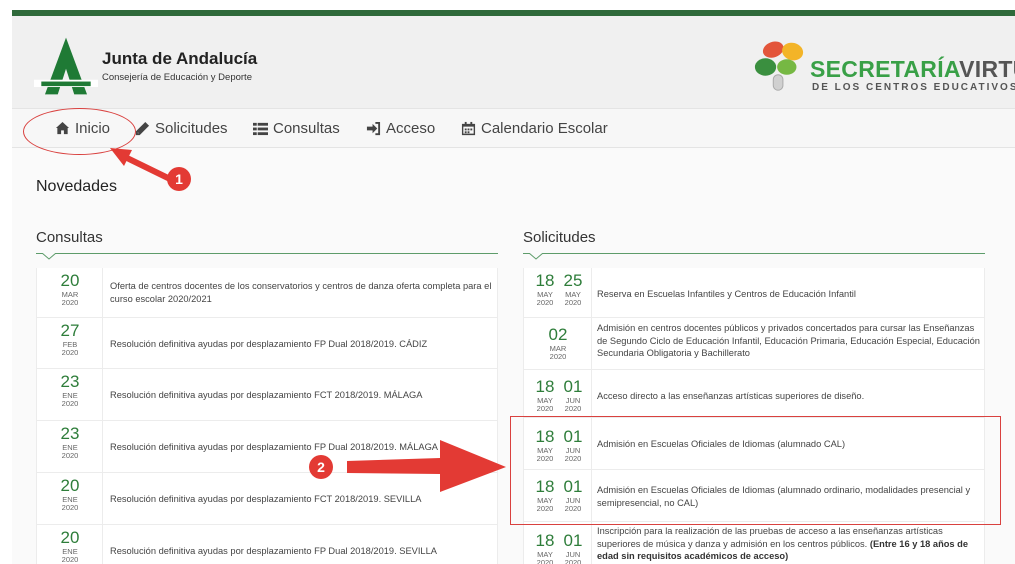 The image size is (1015, 564). I want to click on list-icon, so click(260, 129).